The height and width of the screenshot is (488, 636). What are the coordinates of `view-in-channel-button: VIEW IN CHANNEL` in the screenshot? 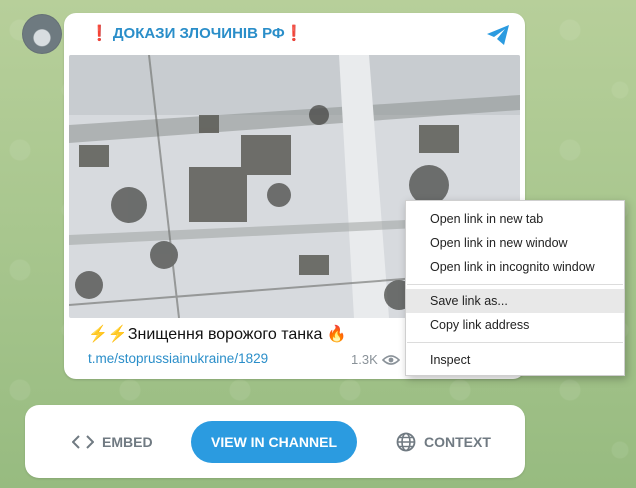 It's located at (274, 442).